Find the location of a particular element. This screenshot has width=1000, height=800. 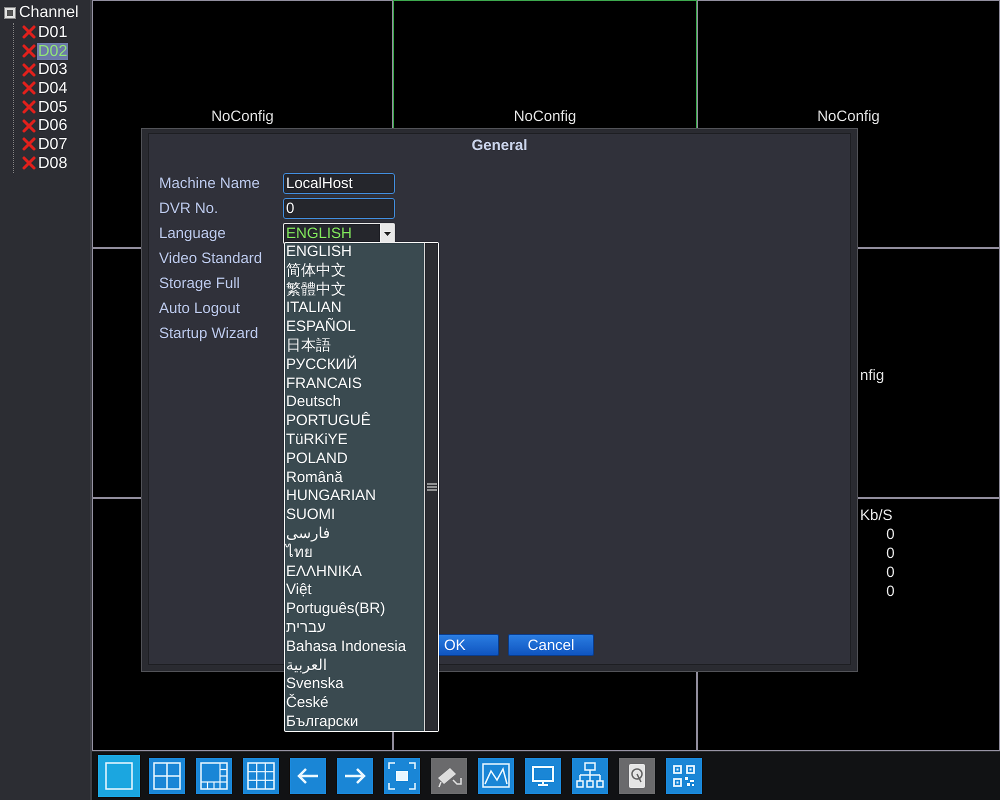

field-label: Language is located at coordinates (193, 233).